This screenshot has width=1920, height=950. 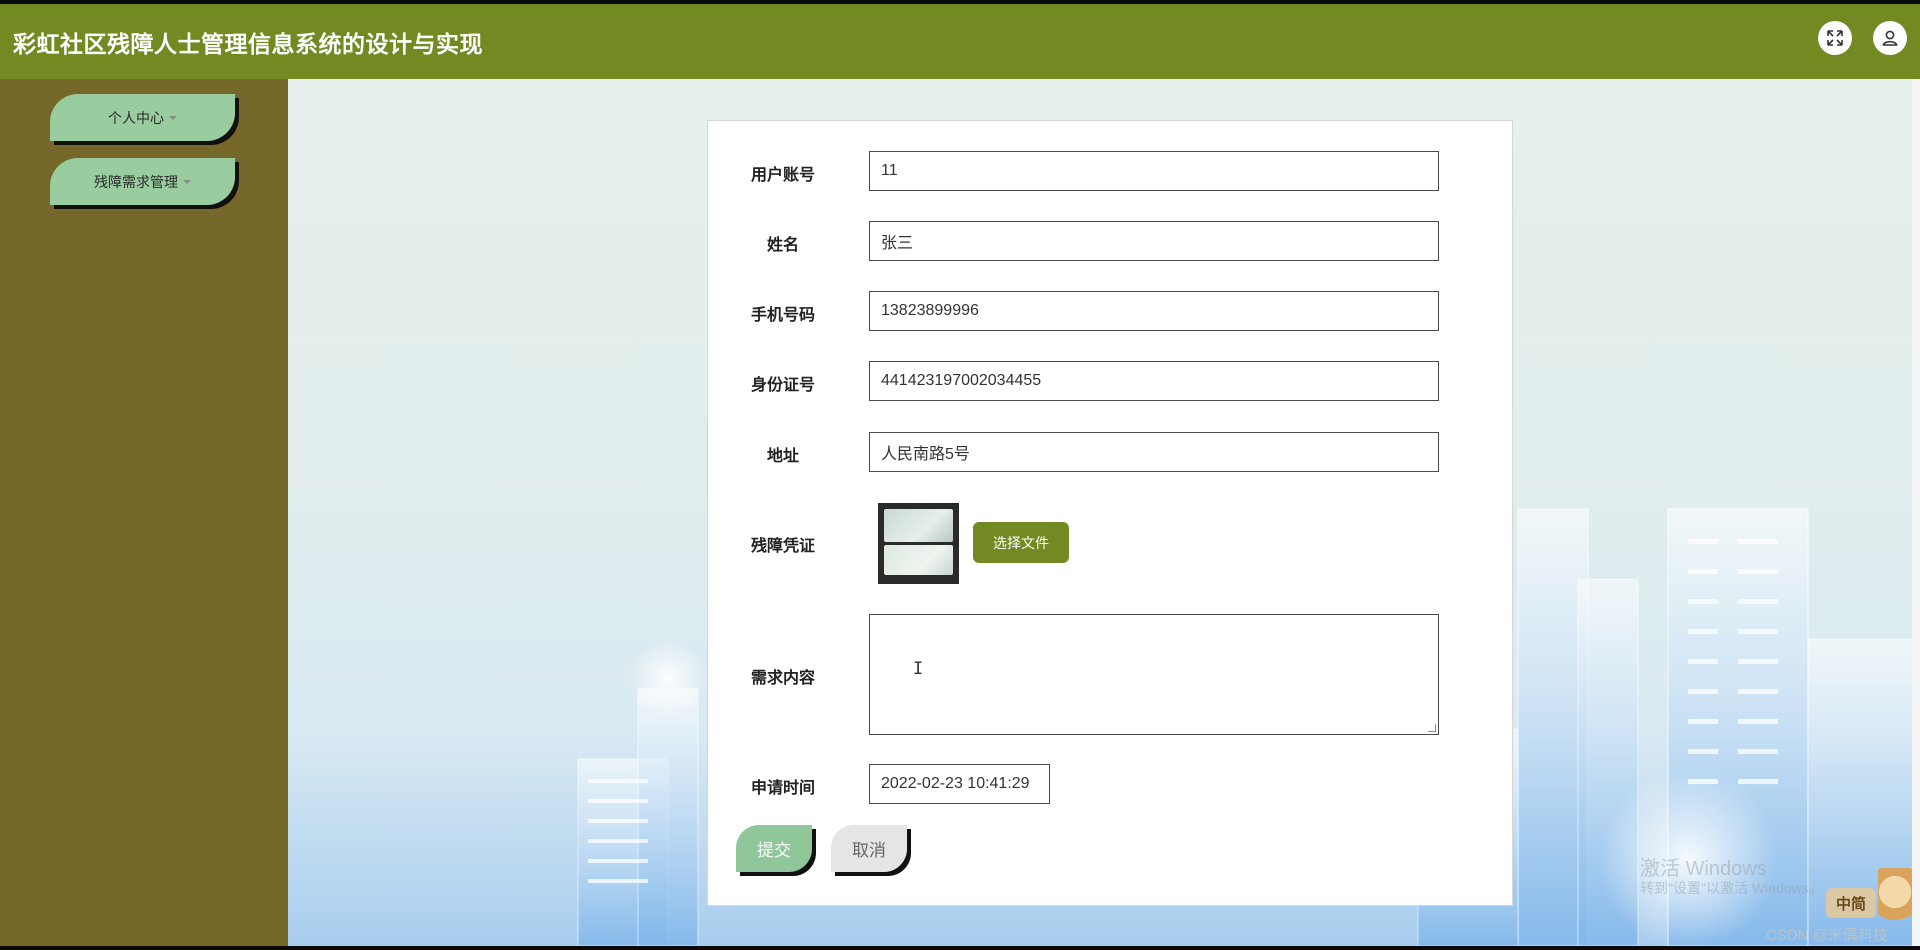 I want to click on field-label-phone: 手机号码, so click(x=782, y=314).